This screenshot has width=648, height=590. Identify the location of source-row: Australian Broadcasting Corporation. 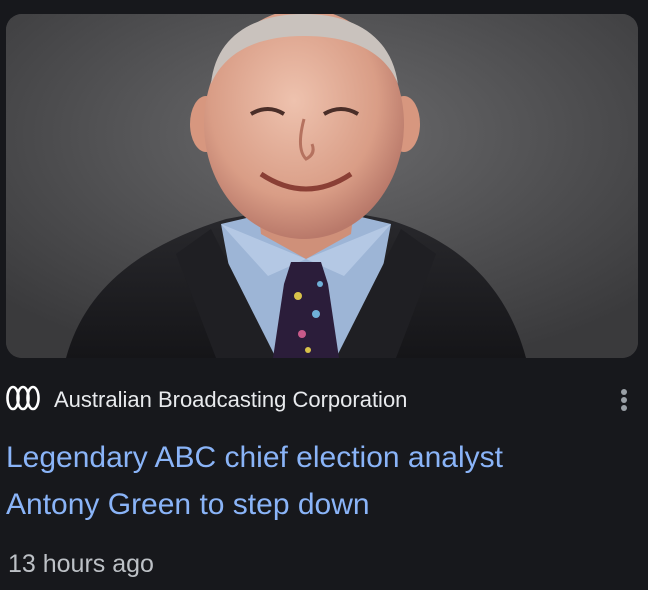
(324, 399).